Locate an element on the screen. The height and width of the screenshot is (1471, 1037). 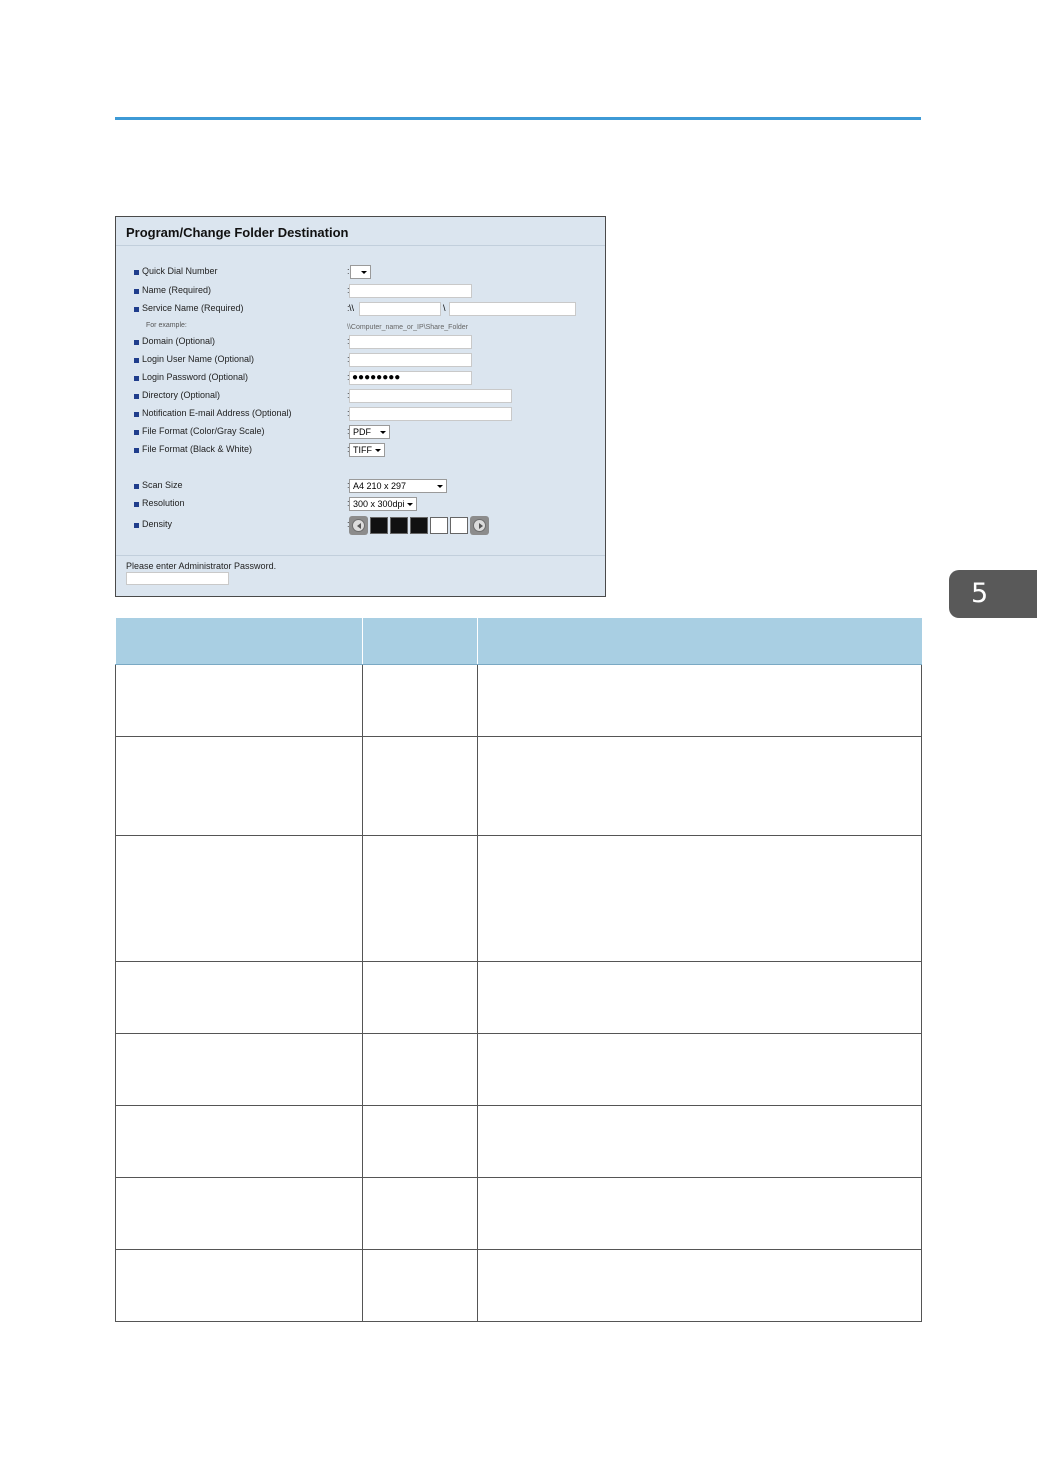
directory-input is located at coordinates (430, 396).